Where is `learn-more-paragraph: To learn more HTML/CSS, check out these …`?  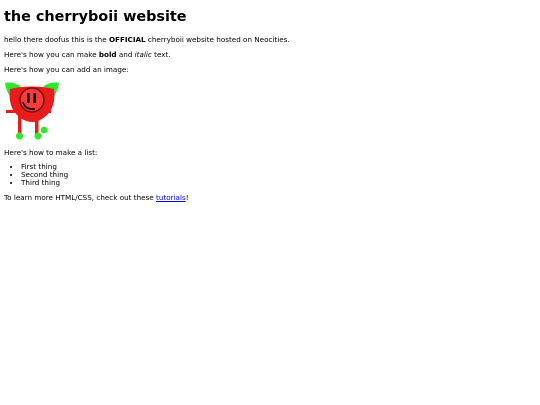 learn-more-paragraph: To learn more HTML/CSS, check out these … is located at coordinates (269, 197).